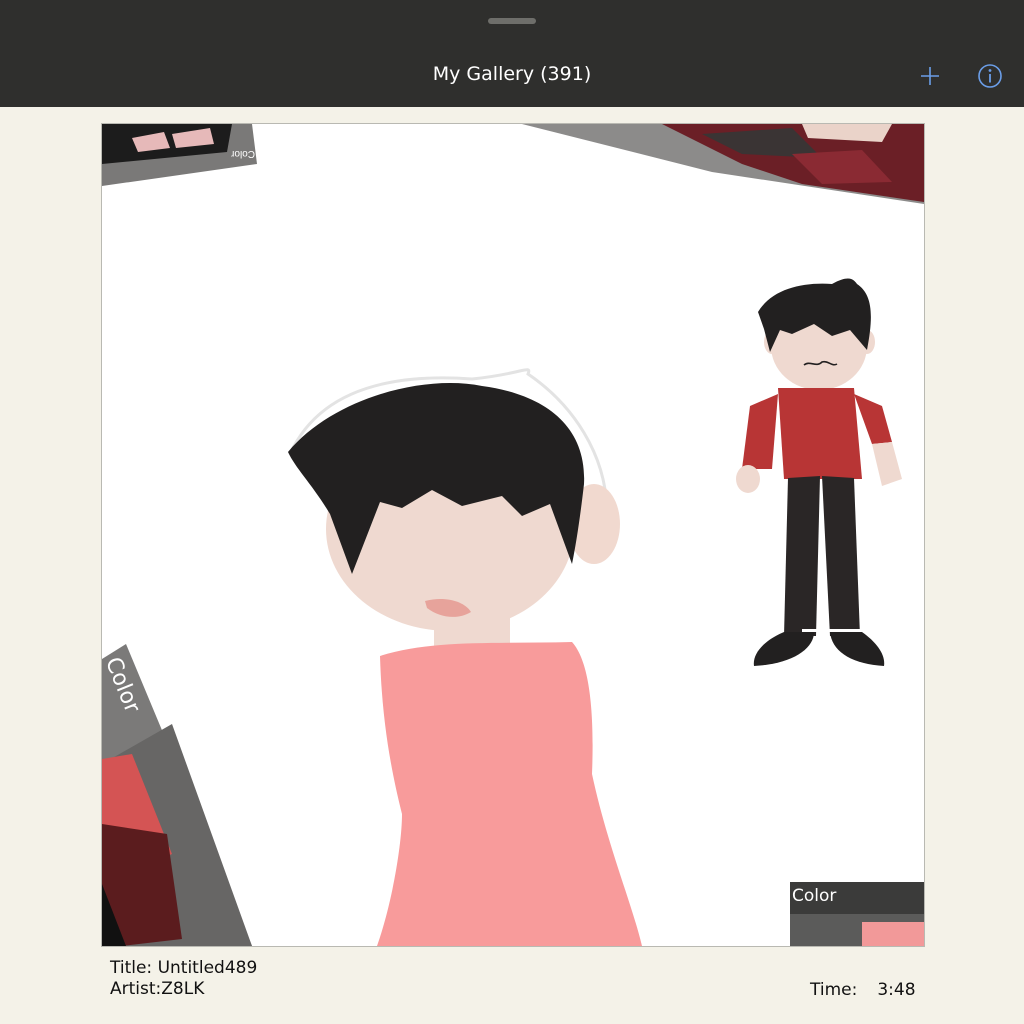  What do you see at coordinates (177, 795) in the screenshot?
I see `artwork-fragment-bottom-left: Color` at bounding box center [177, 795].